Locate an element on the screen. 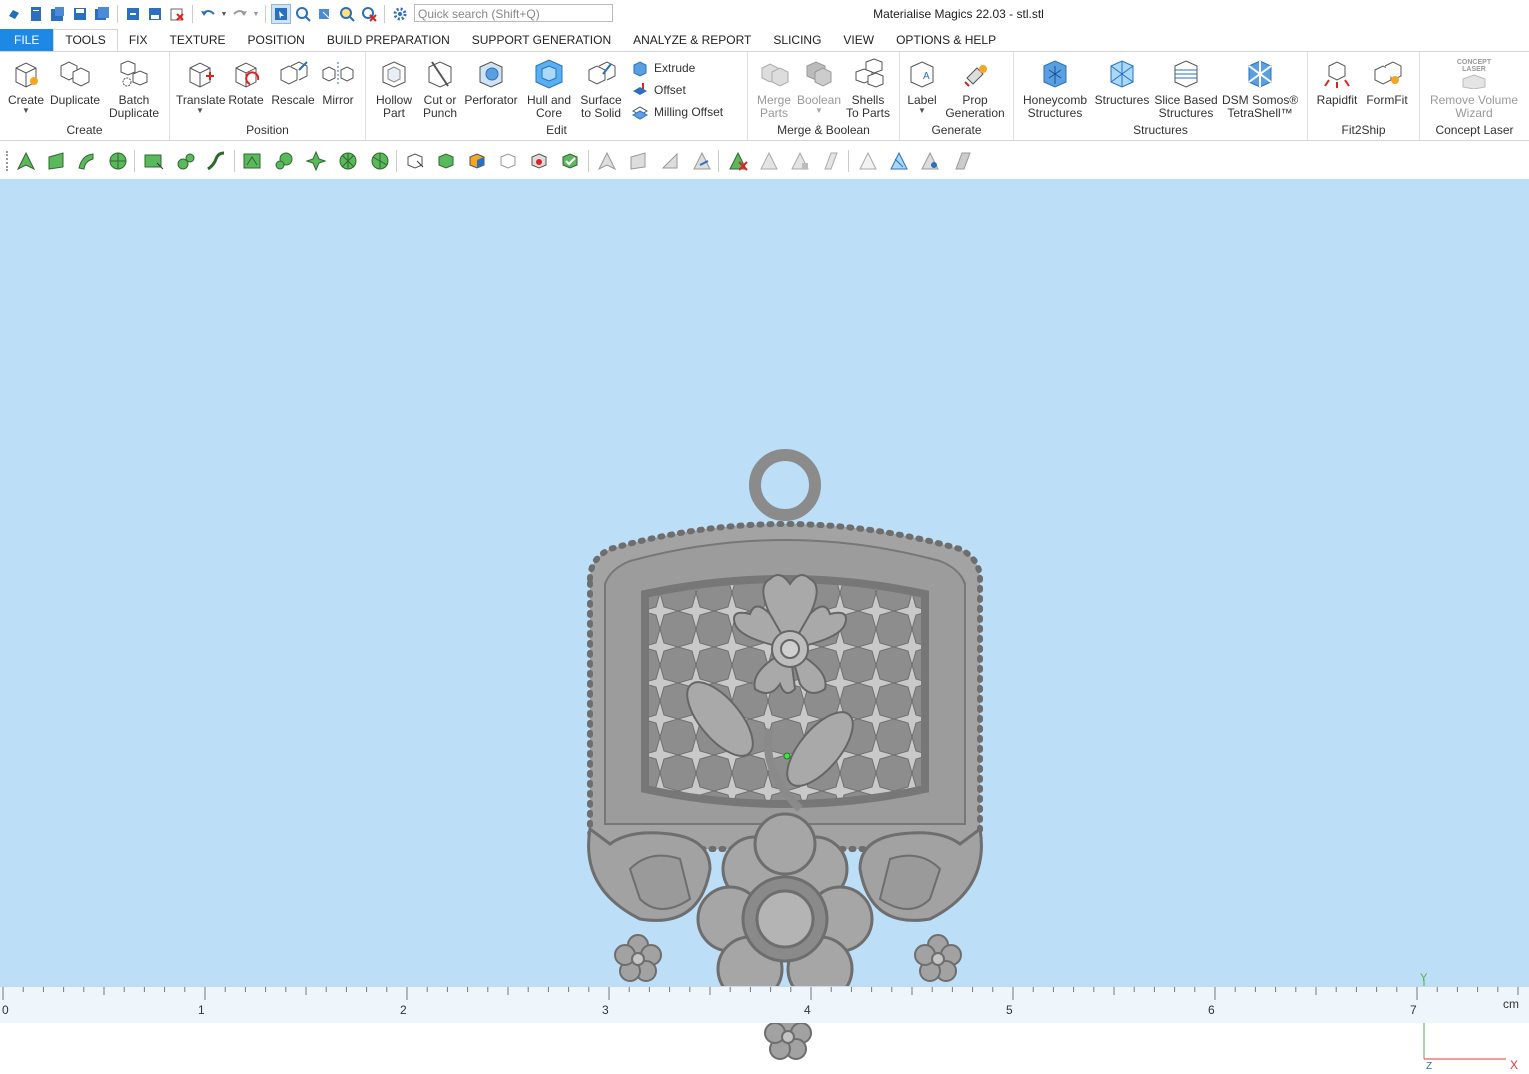 Image resolution: width=1529 pixels, height=1074 pixels. label-icon: A is located at coordinates (922, 74).